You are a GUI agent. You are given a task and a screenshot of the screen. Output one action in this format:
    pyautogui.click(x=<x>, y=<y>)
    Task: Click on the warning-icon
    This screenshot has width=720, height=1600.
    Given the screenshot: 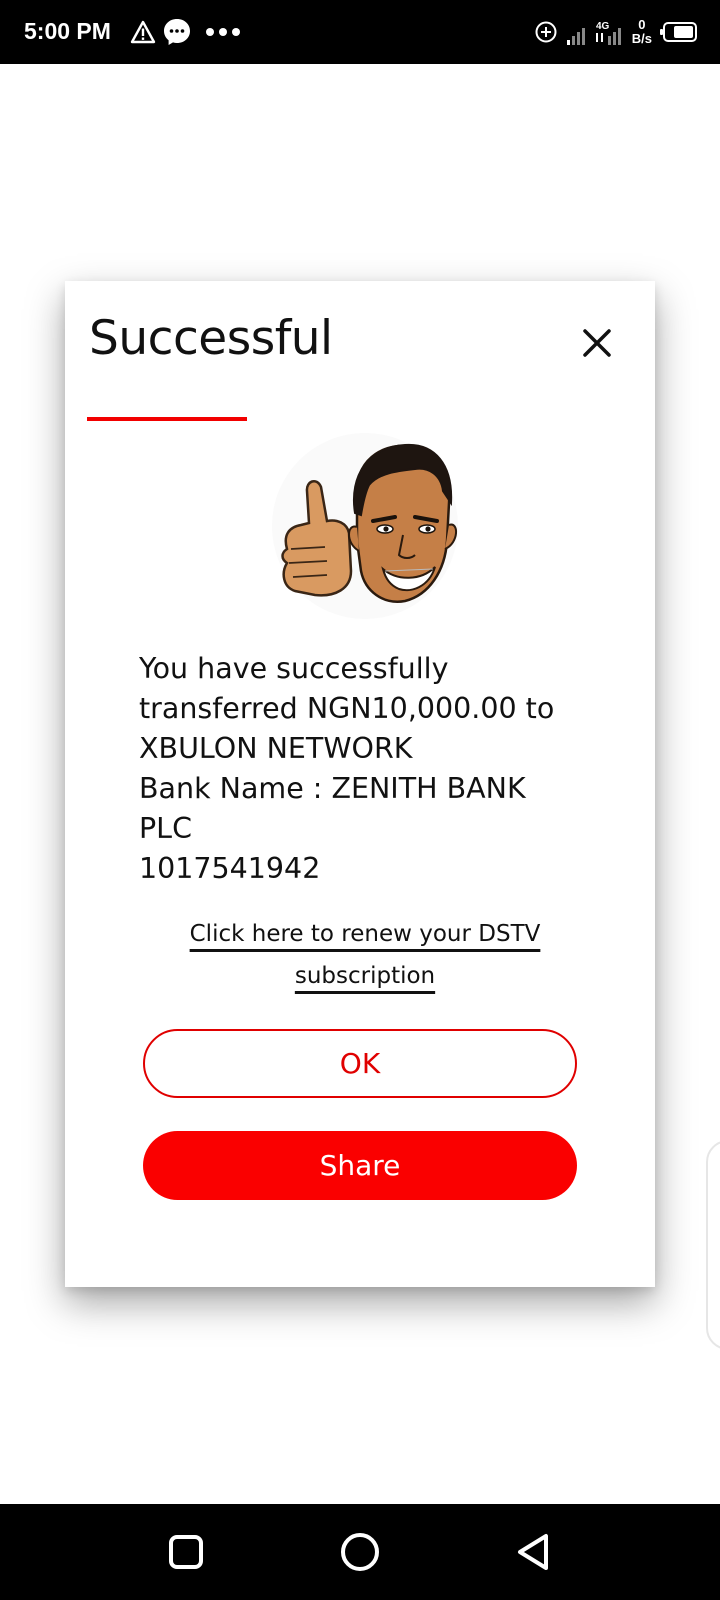 What is the action you would take?
    pyautogui.click(x=143, y=32)
    